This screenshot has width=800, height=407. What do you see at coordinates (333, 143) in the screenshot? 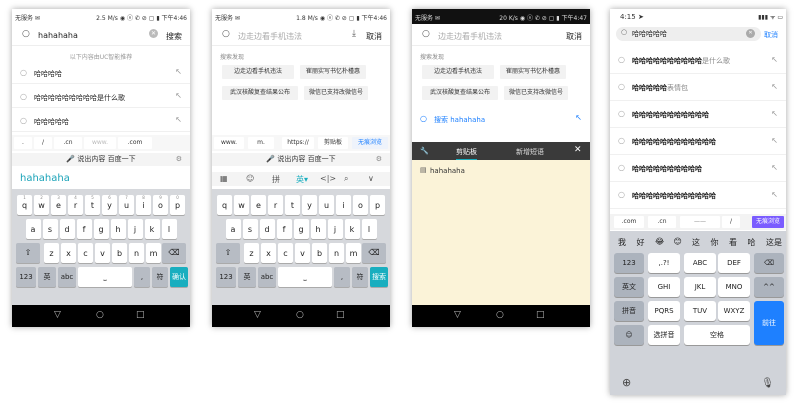
I see `clipboard-key: 剪贴板` at bounding box center [333, 143].